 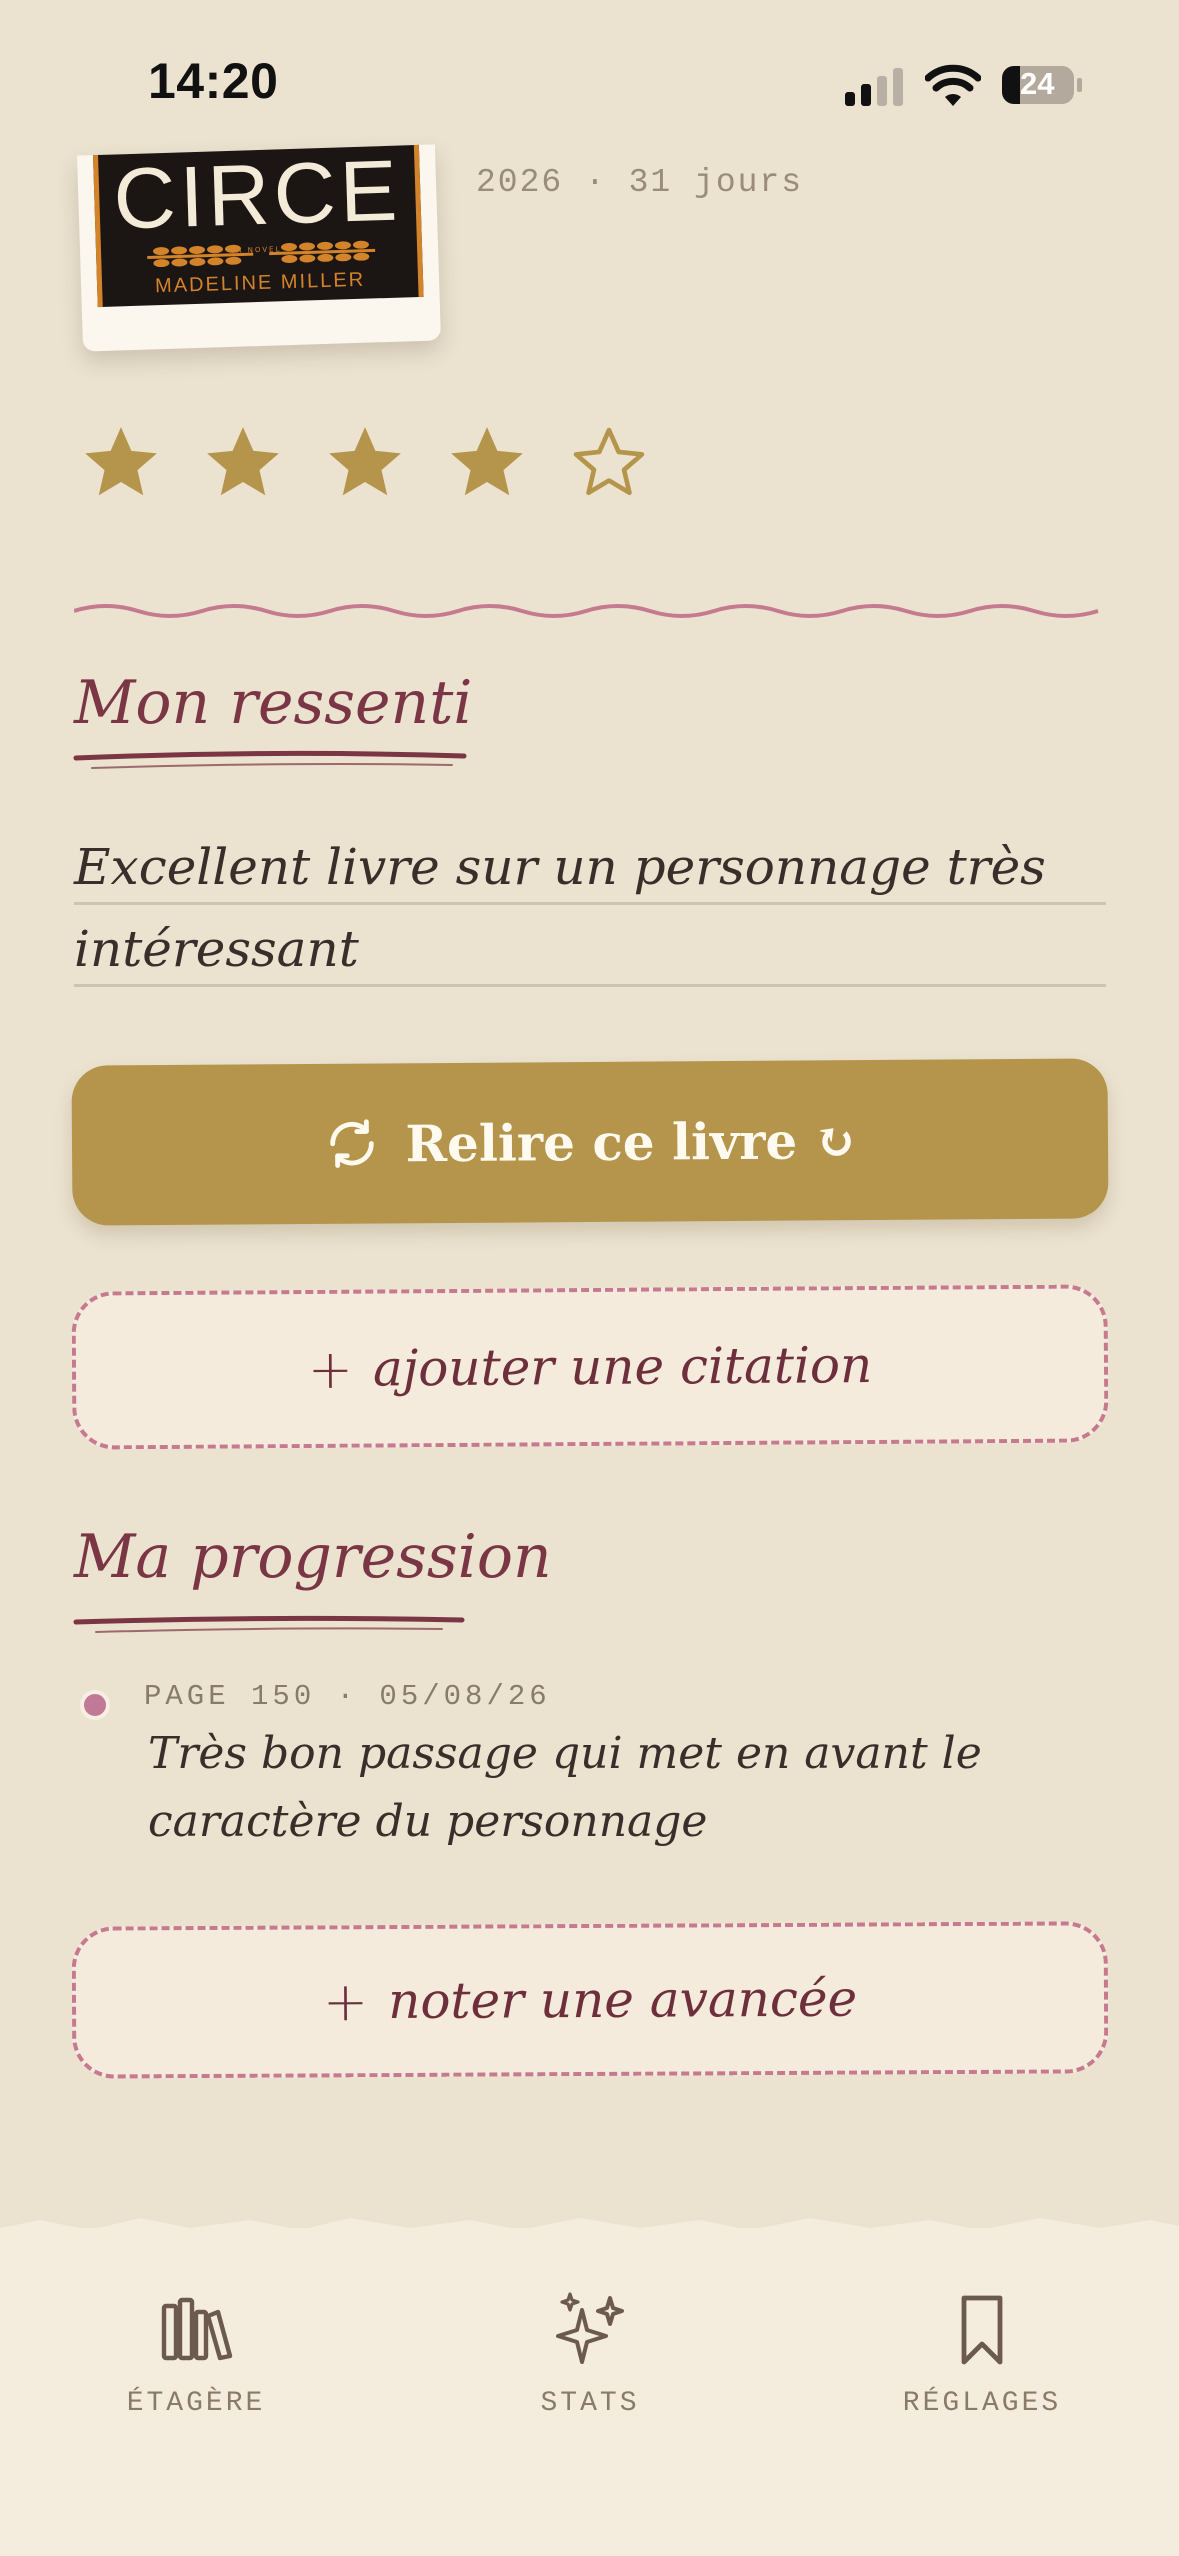 I want to click on timeline-dot, so click(x=95, y=1705).